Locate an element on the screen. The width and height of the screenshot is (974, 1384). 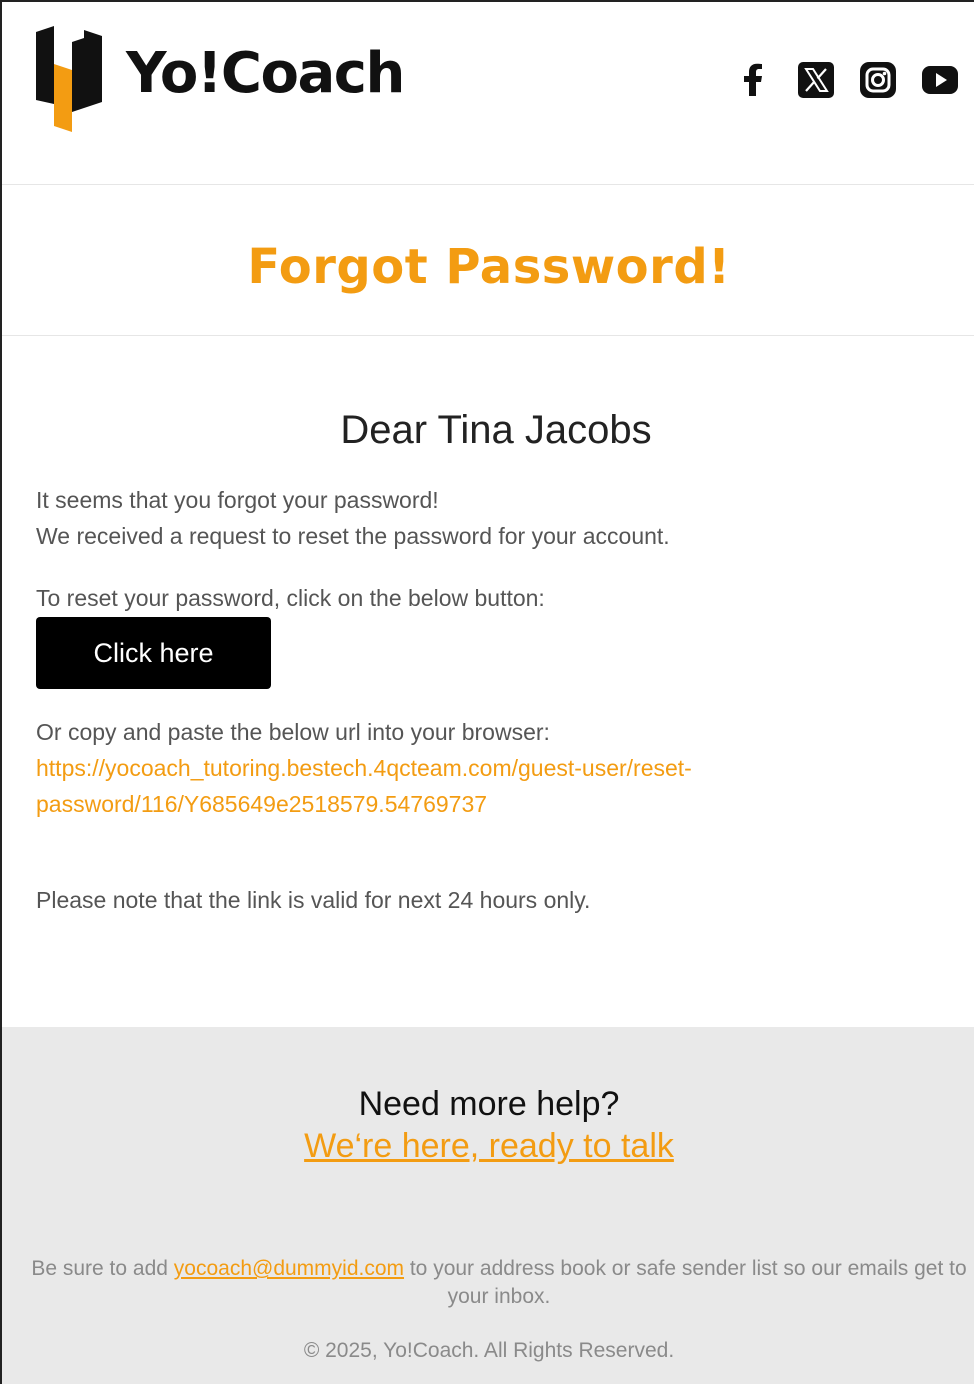
contact-link: We‘re here, ready to talk is located at coordinates (489, 1146).